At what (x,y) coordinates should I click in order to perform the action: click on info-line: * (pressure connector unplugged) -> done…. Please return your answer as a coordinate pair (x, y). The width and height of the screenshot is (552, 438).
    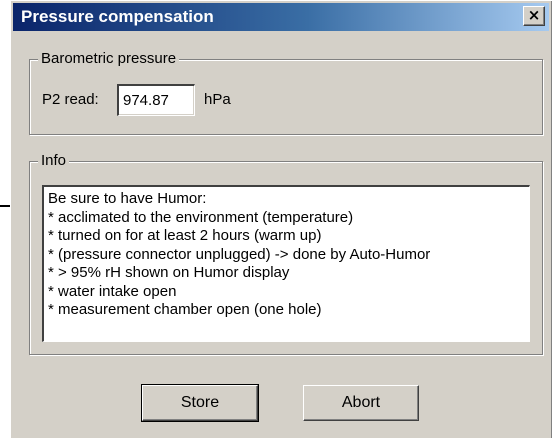
    Looking at the image, I should click on (239, 254).